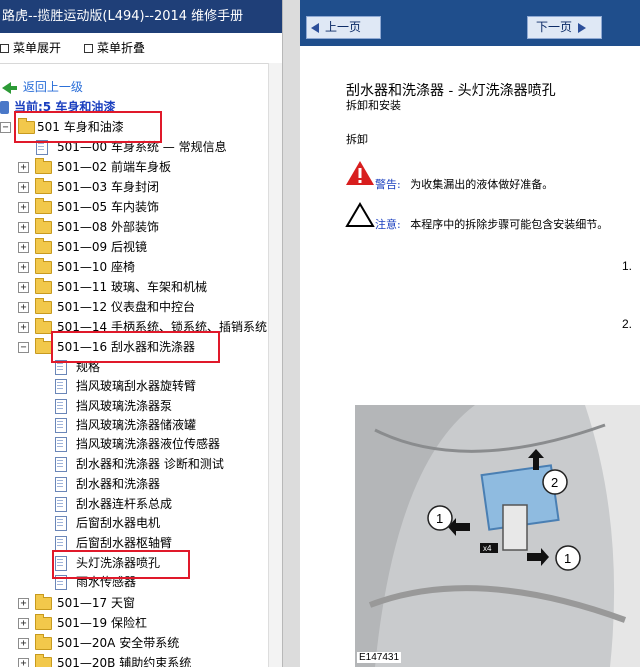  What do you see at coordinates (315, 27) in the screenshot?
I see `left-arrow-icon` at bounding box center [315, 27].